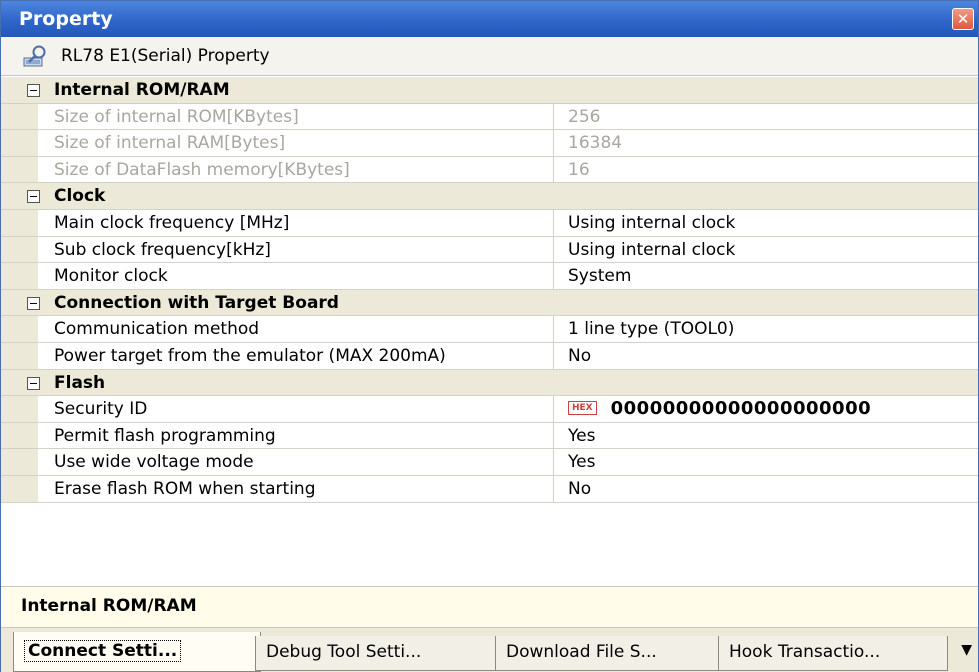  Describe the element at coordinates (489, 383) in the screenshot. I see `category-row: Flash` at that location.